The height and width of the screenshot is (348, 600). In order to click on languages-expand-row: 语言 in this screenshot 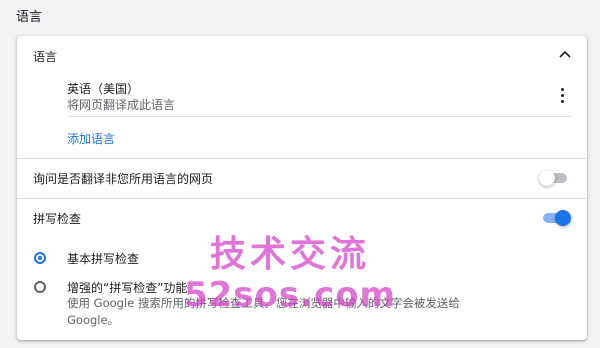, I will do `click(302, 55)`.